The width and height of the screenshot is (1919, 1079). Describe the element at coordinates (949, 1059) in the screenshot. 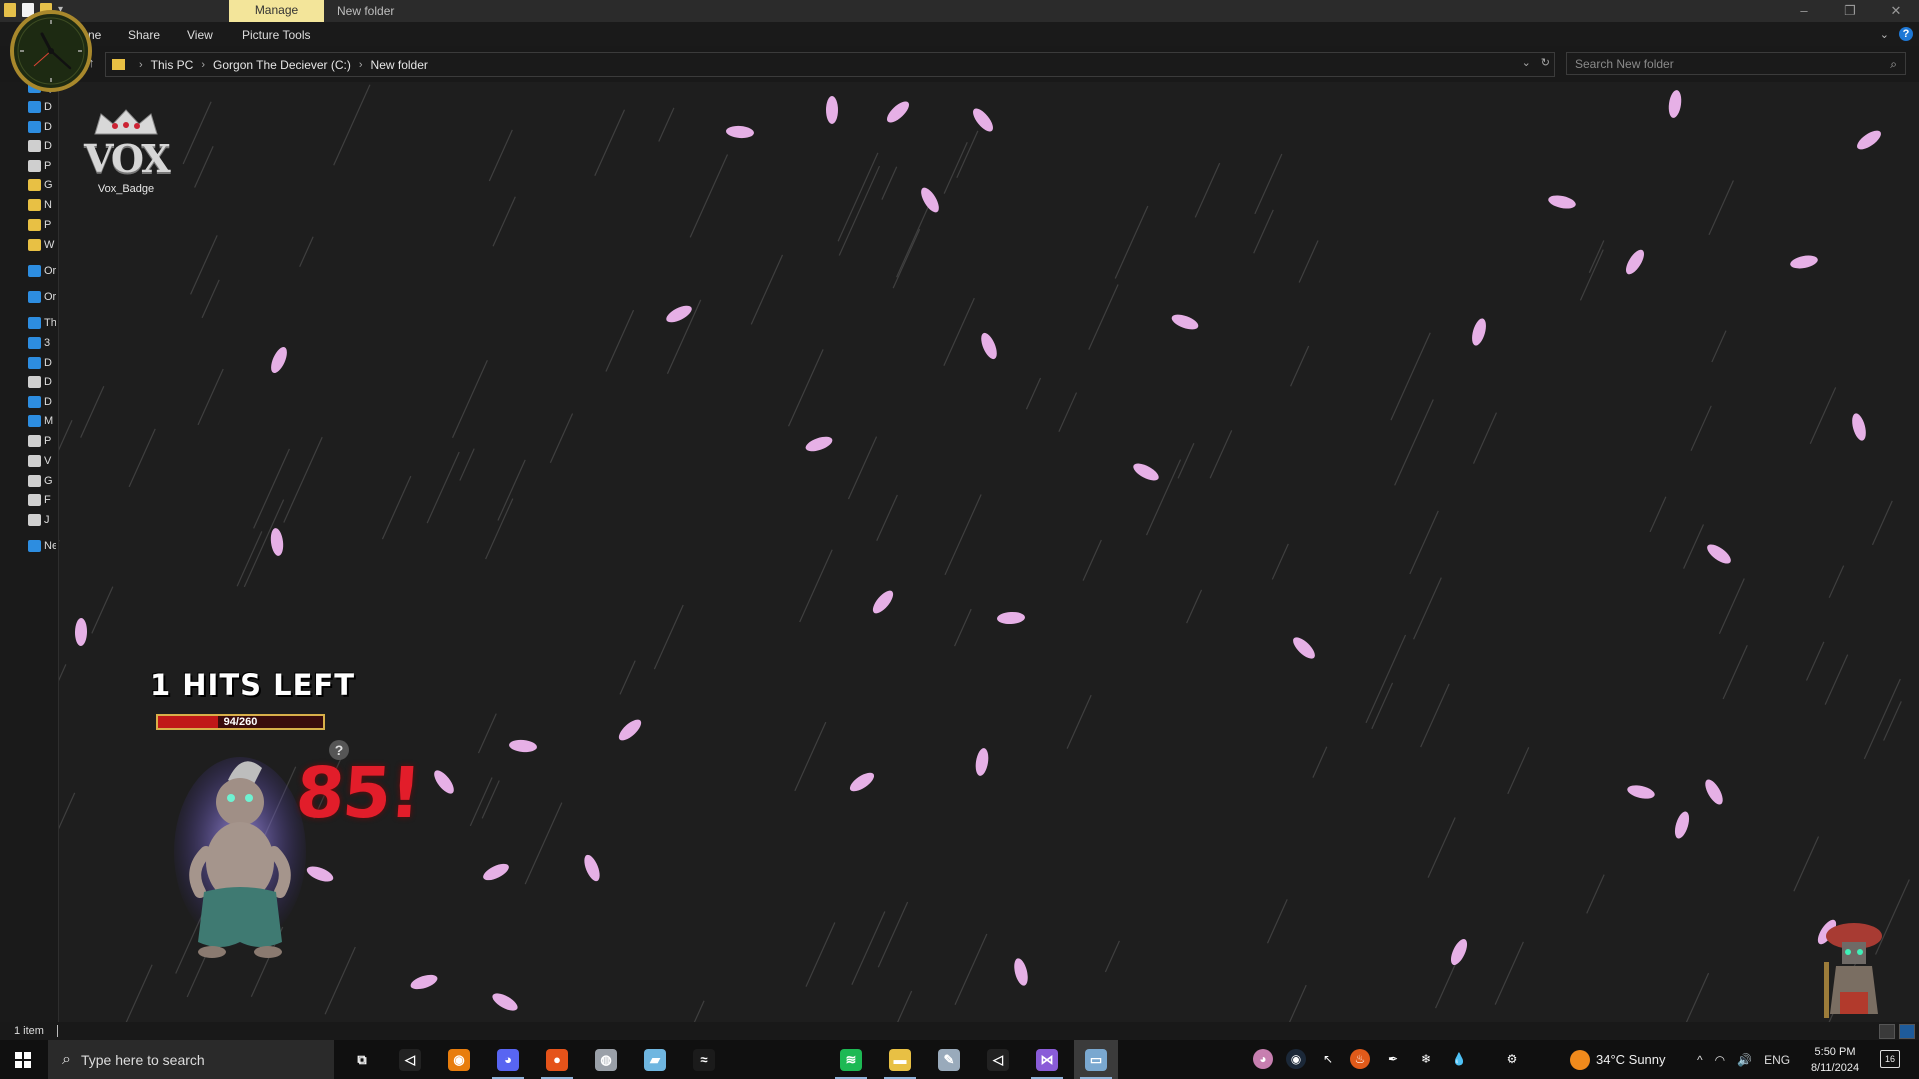

I see `taskbar-app-paint: ✎` at that location.